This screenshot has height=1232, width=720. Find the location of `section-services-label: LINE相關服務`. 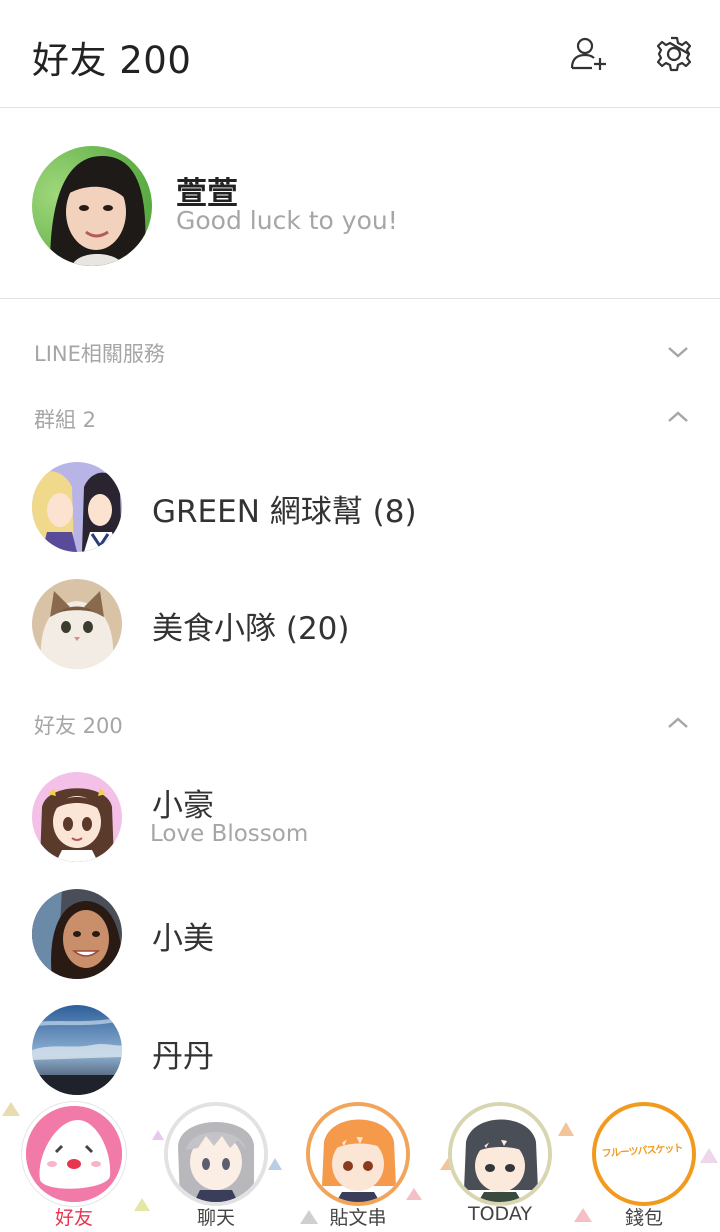

section-services-label: LINE相關服務 is located at coordinates (99, 353).